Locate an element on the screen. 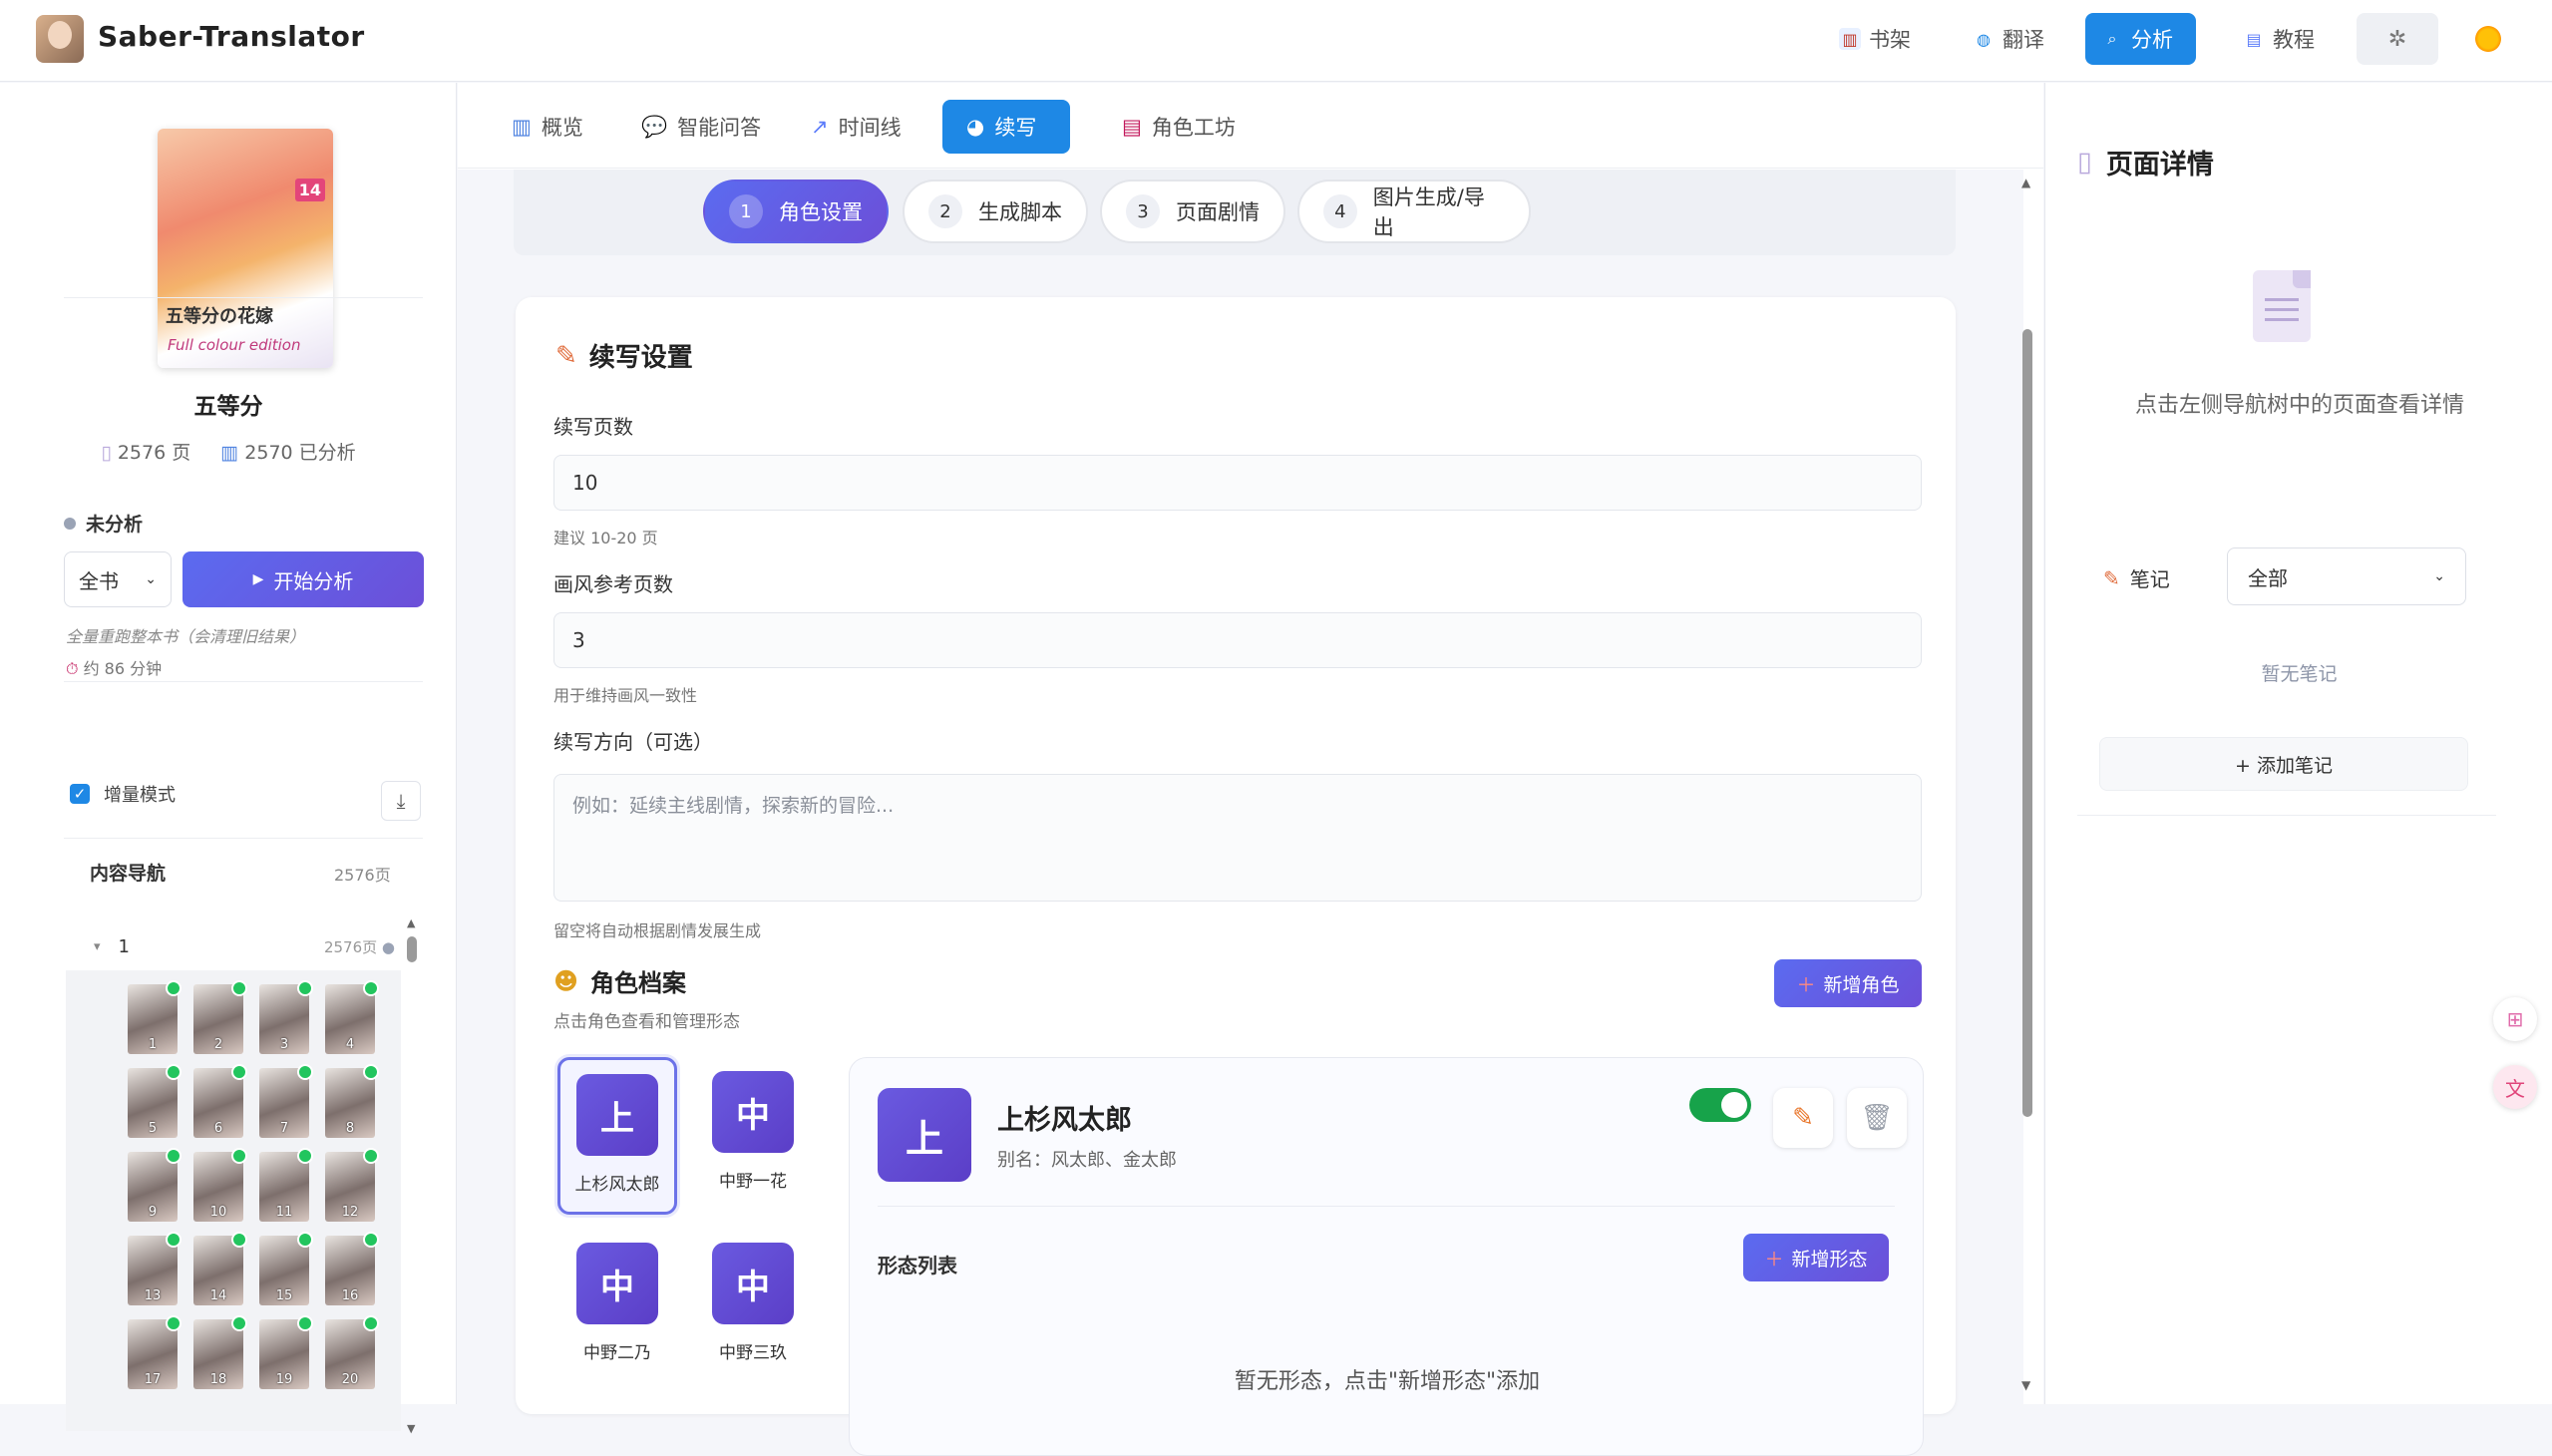 This screenshot has height=1456, width=2552. page-thumbnail: 7 is located at coordinates (286, 1101).